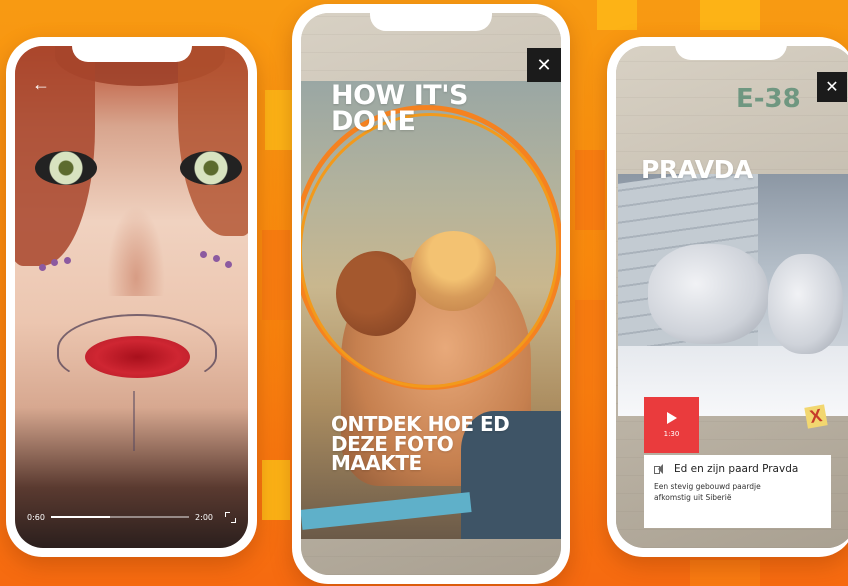 The width and height of the screenshot is (848, 586). What do you see at coordinates (399, 109) in the screenshot?
I see `story-title: HOW IT'S DONE` at bounding box center [399, 109].